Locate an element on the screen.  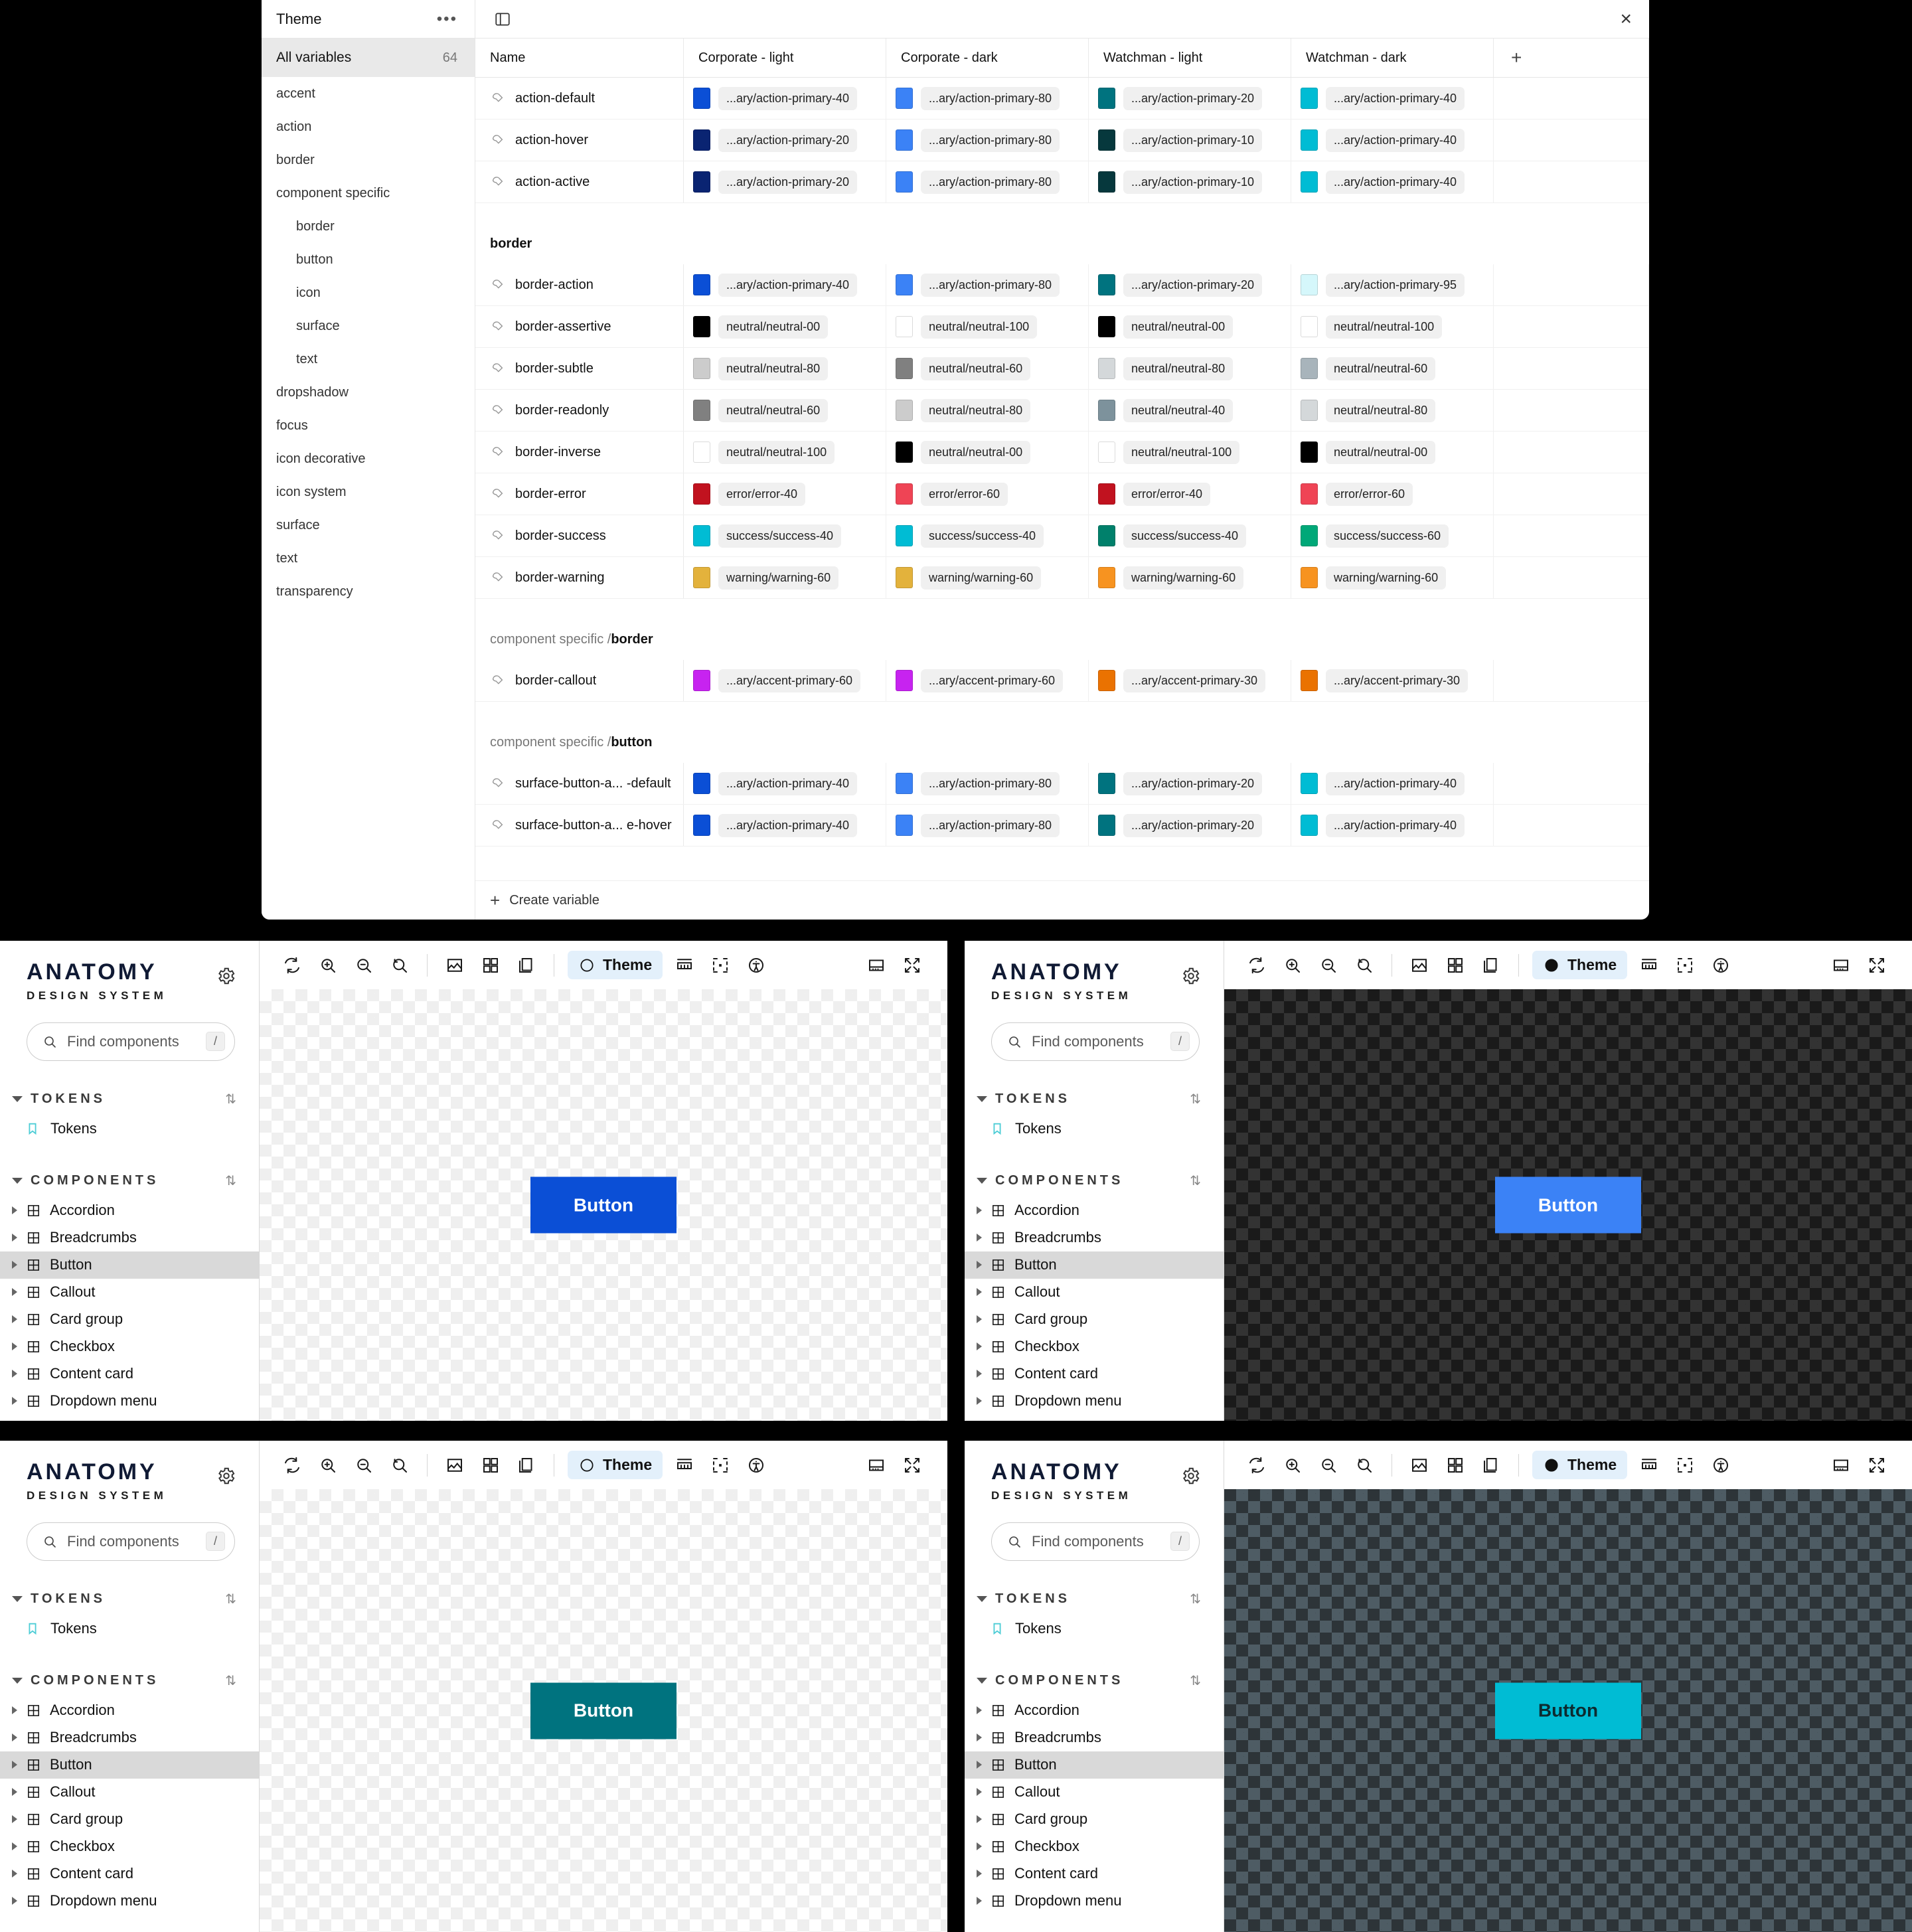
variables-column-header: Name is located at coordinates (579, 58).